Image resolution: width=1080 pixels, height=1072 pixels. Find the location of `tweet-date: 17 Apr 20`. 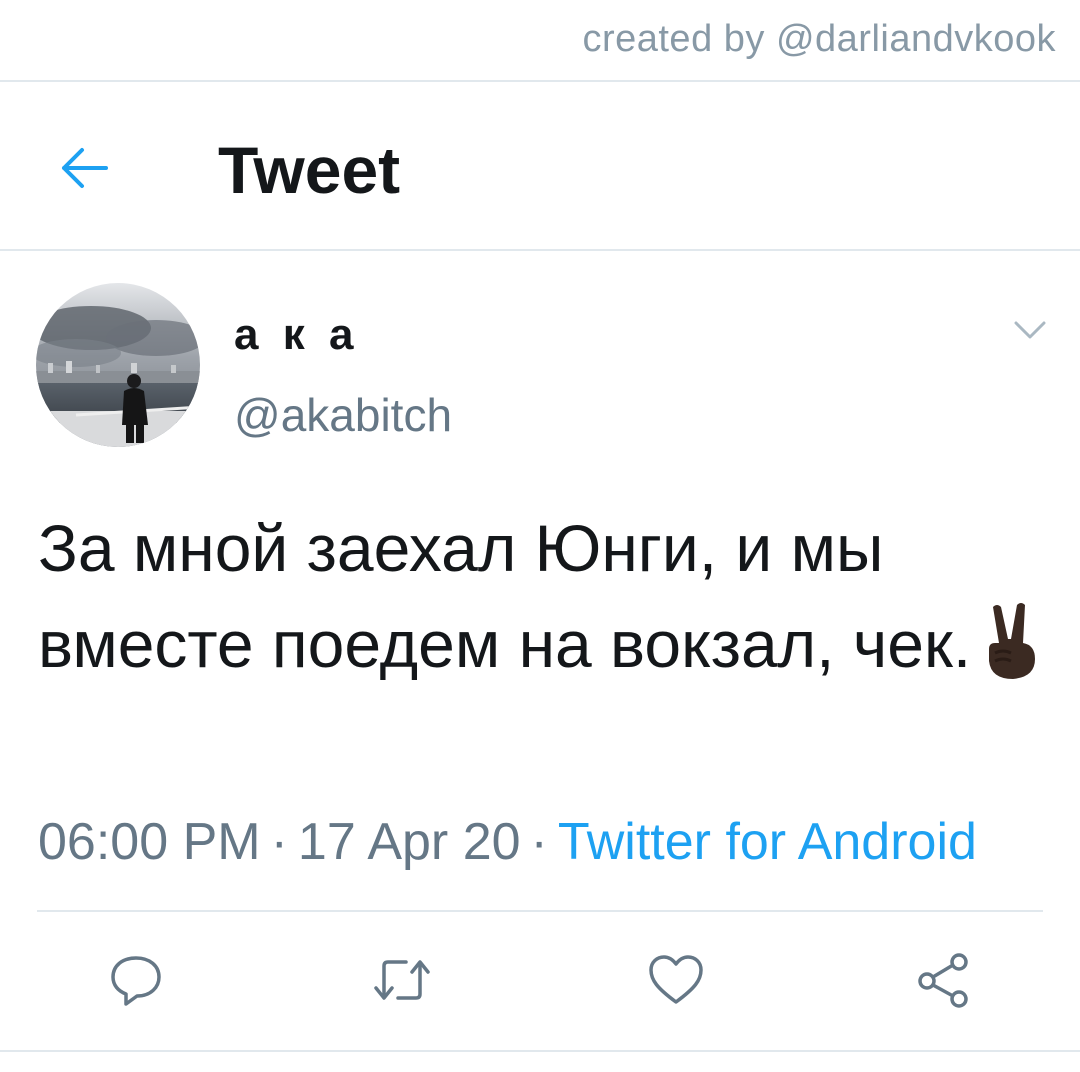

tweet-date: 17 Apr 20 is located at coordinates (409, 842).